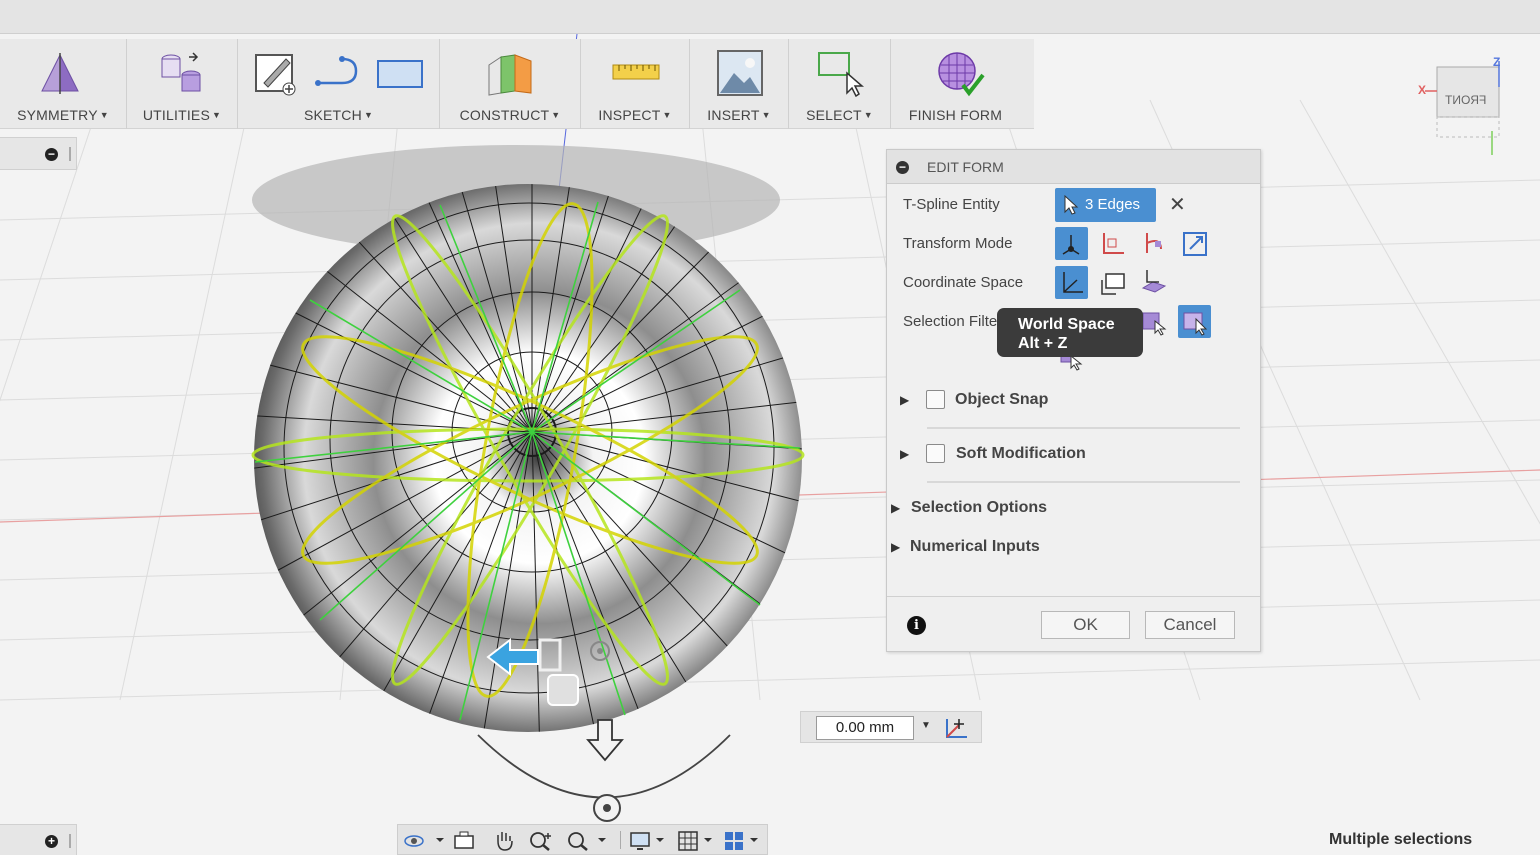 The height and width of the screenshot is (855, 1540). Describe the element at coordinates (504, 115) in the screenshot. I see `toolbar-construct-label: CONSTRUCT` at that location.